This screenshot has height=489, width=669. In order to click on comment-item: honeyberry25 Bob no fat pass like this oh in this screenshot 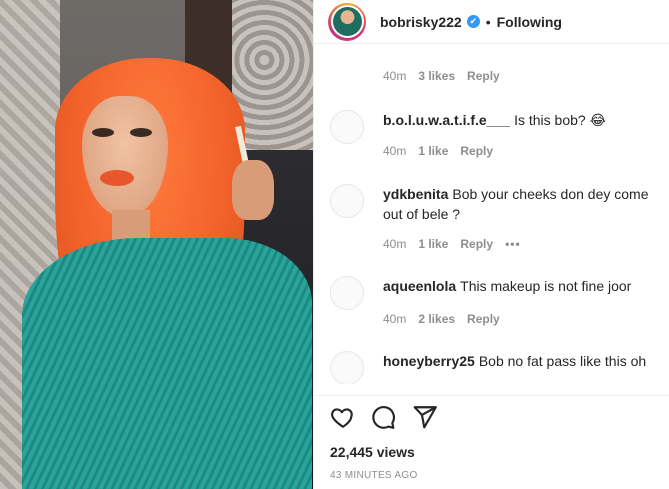, I will do `click(499, 367)`.